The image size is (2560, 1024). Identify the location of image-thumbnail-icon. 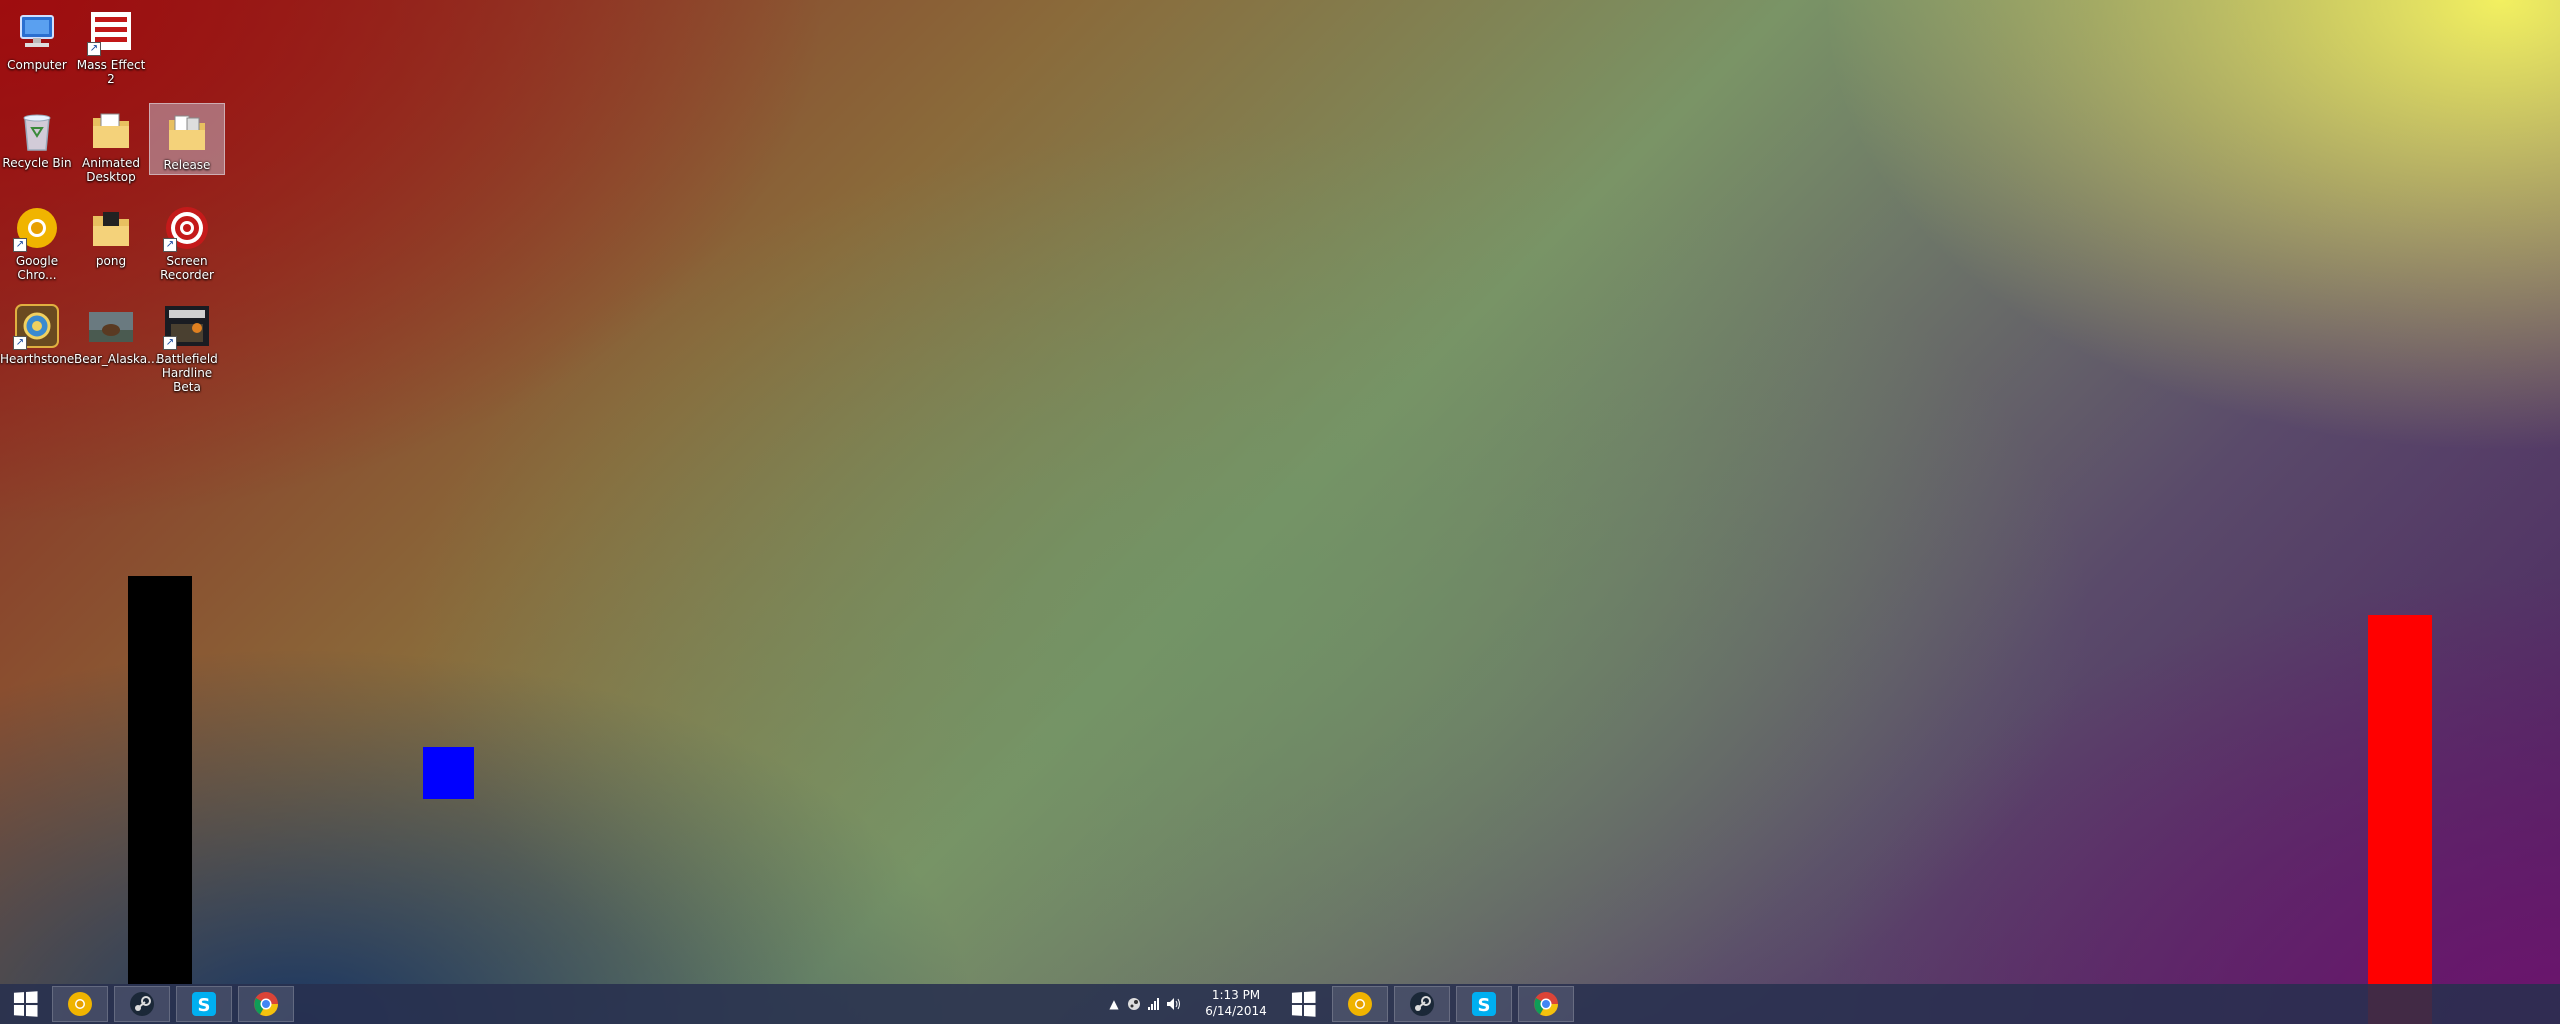
(111, 326).